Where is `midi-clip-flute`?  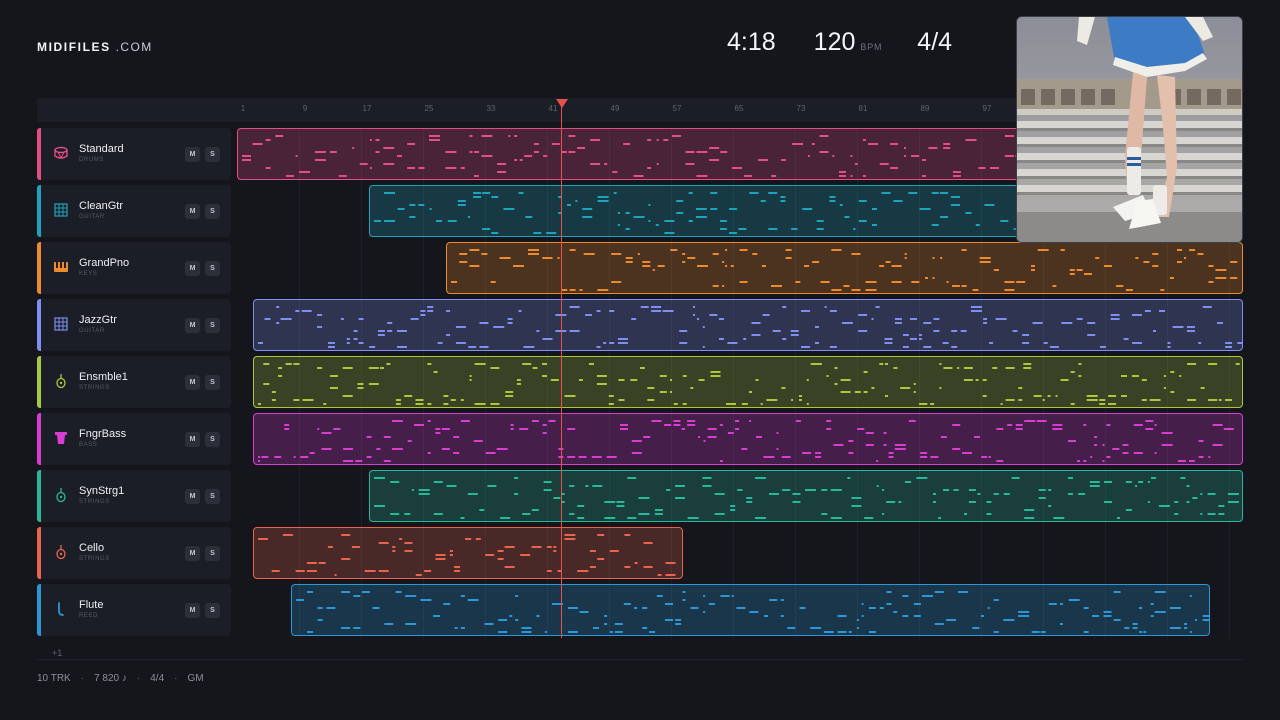 midi-clip-flute is located at coordinates (750, 610).